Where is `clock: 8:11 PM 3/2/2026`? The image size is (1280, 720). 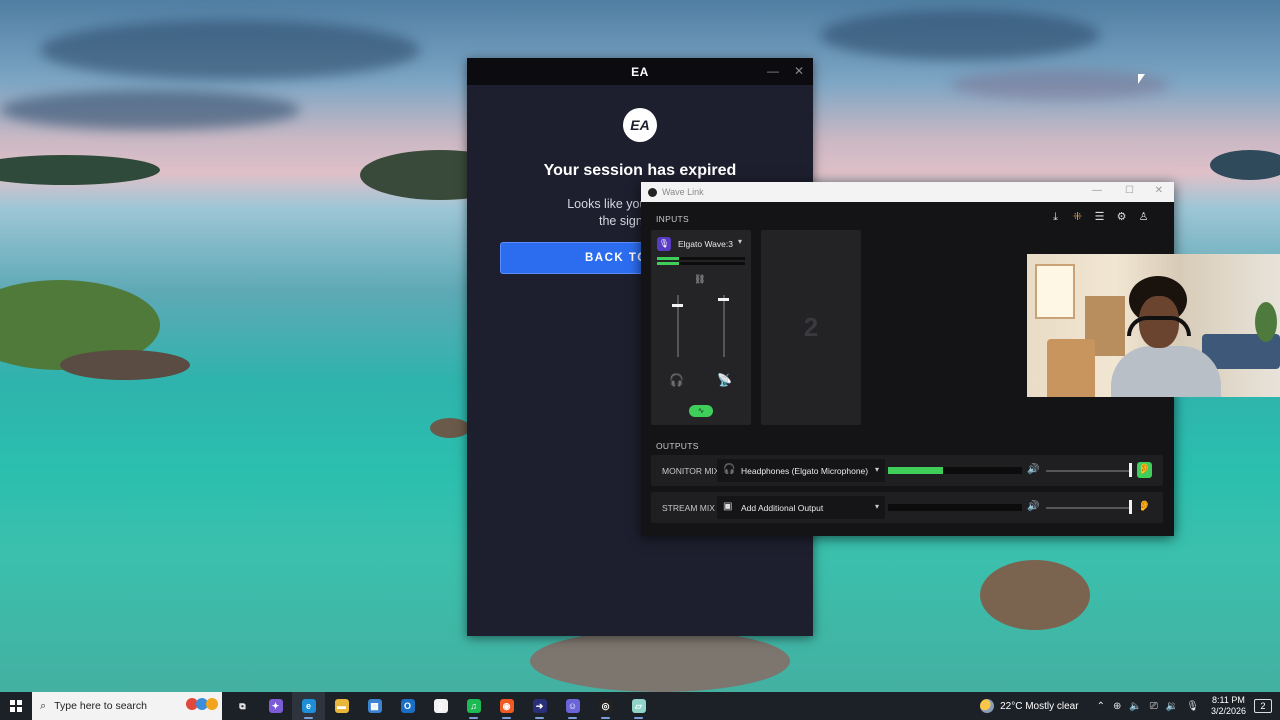
clock: 8:11 PM 3/2/2026 is located at coordinates (1228, 706).